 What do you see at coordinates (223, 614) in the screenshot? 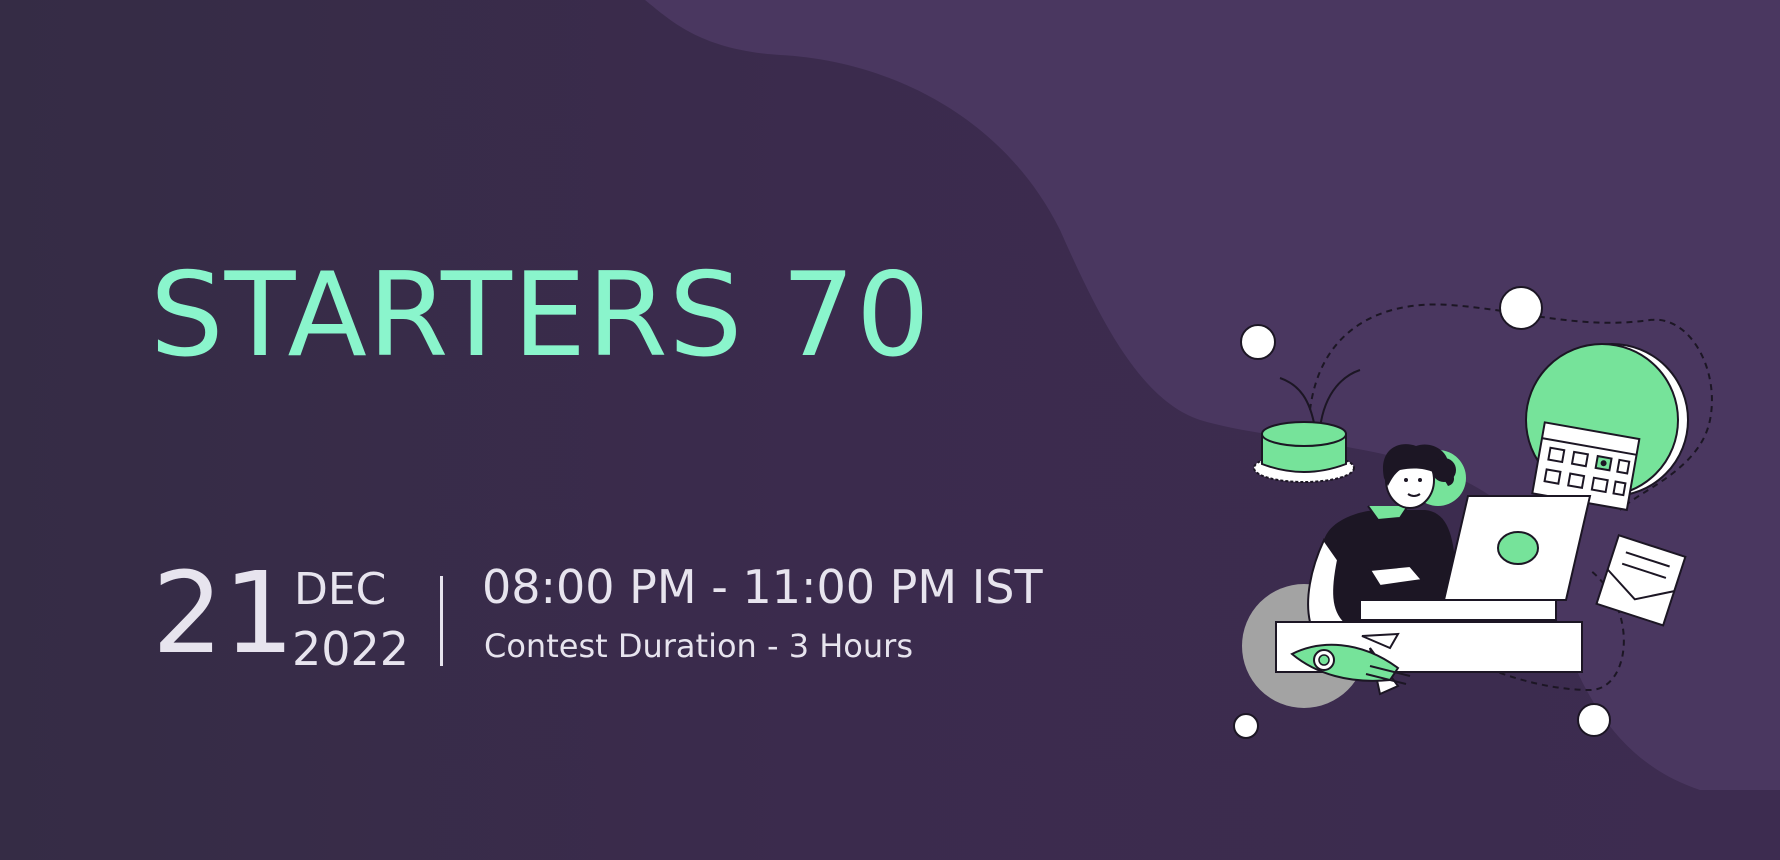
I see `date-day: 21` at bounding box center [223, 614].